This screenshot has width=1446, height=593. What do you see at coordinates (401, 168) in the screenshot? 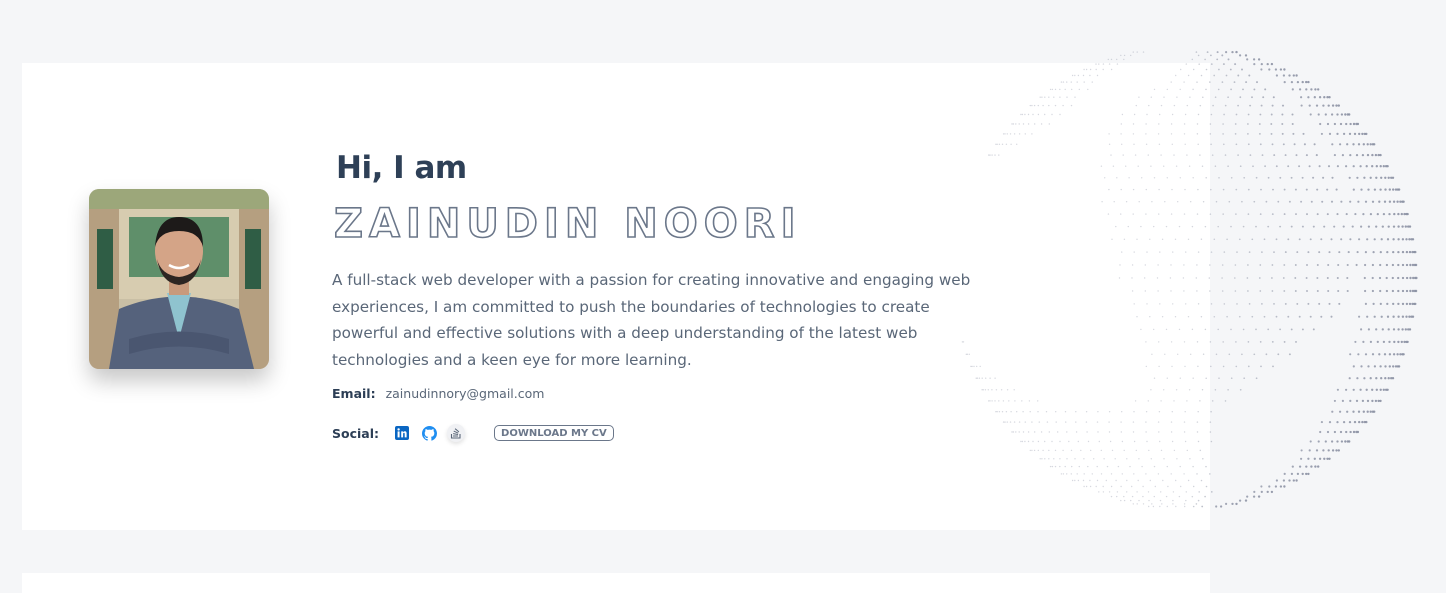
I see `greeting-heading: Hi, I am` at bounding box center [401, 168].